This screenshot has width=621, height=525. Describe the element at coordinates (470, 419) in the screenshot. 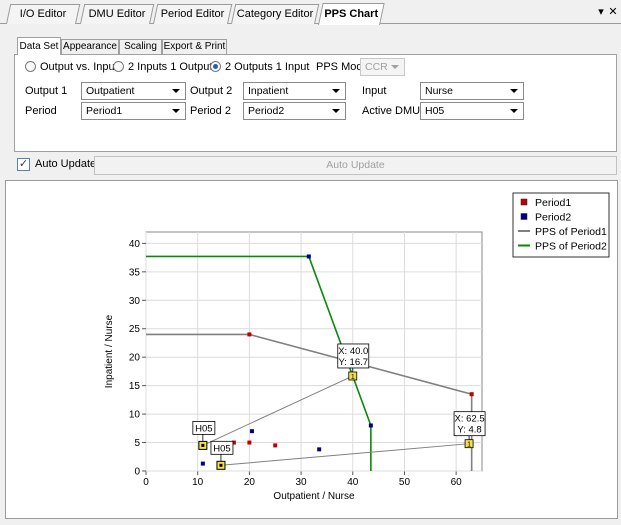

I see `projection-label-x: X: 62.5` at that location.